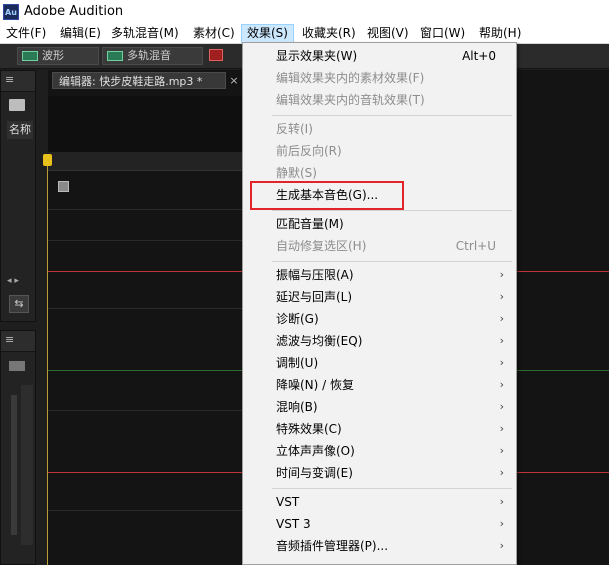 The height and width of the screenshot is (565, 609). What do you see at coordinates (145, 124) in the screenshot?
I see `overview-strip` at bounding box center [145, 124].